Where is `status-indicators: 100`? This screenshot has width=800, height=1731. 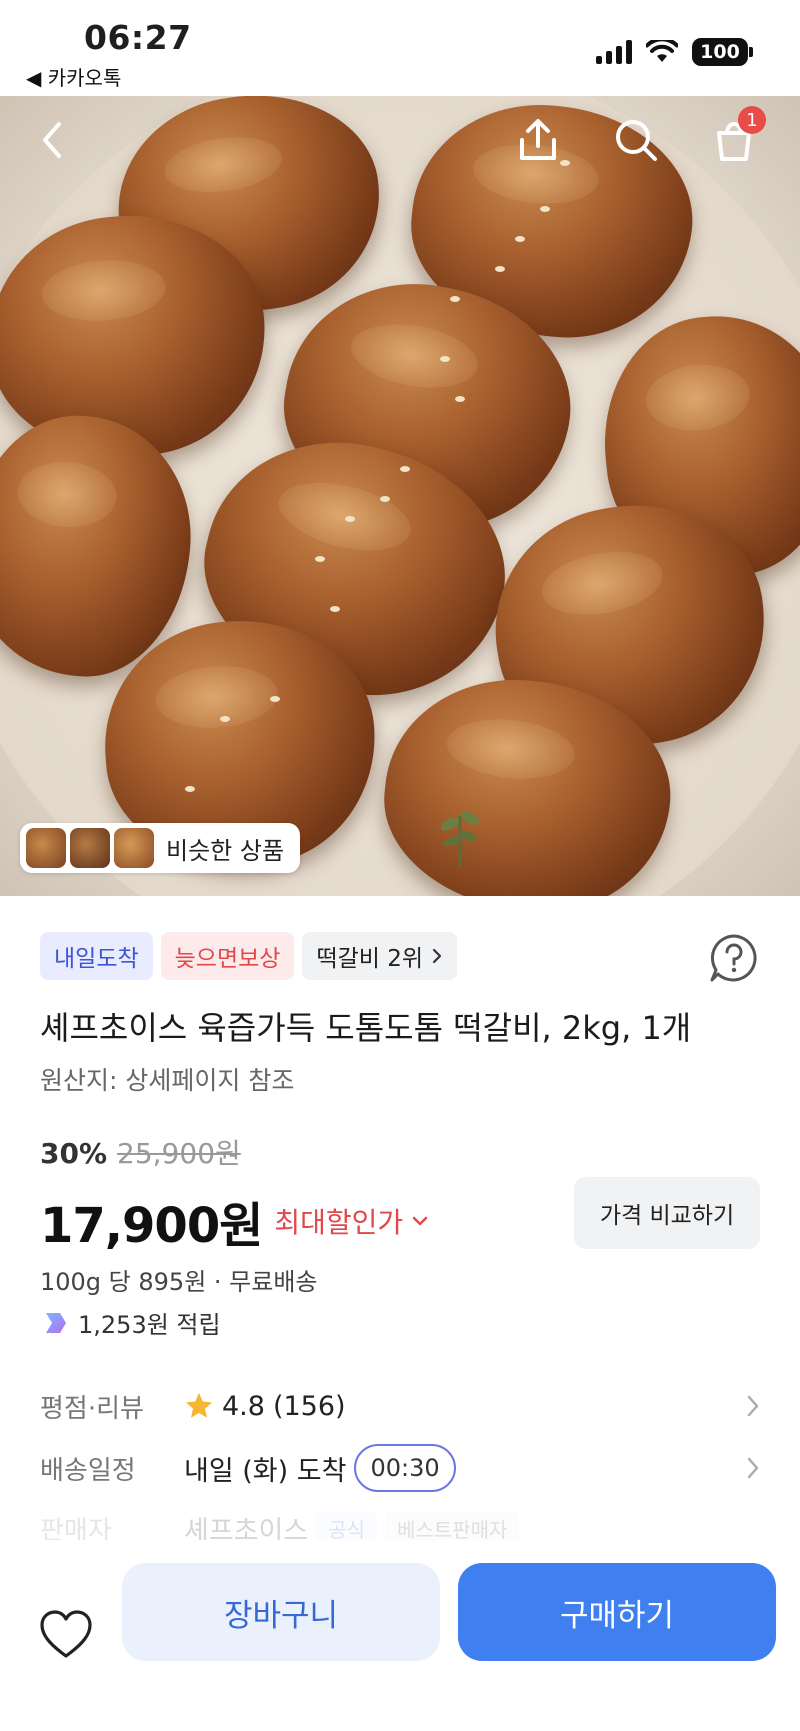
status-indicators: 100 is located at coordinates (674, 52).